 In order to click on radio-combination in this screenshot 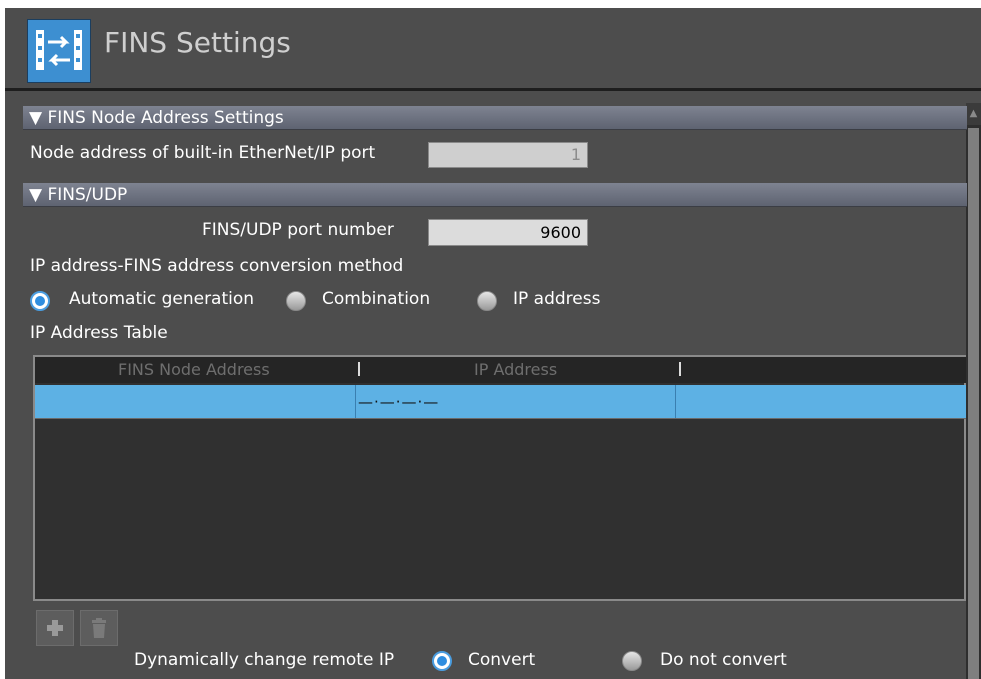, I will do `click(296, 301)`.